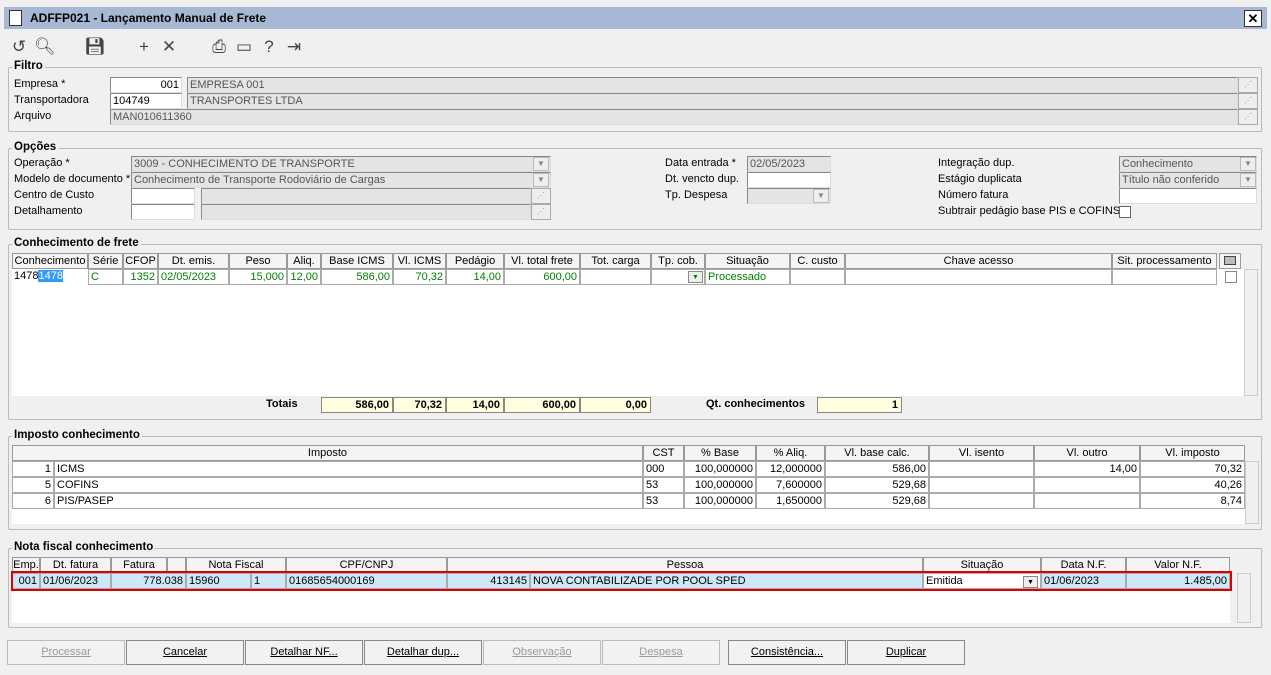 This screenshot has width=1271, height=675. Describe the element at coordinates (219, 47) in the screenshot. I see `print-icon: ⎙` at that location.